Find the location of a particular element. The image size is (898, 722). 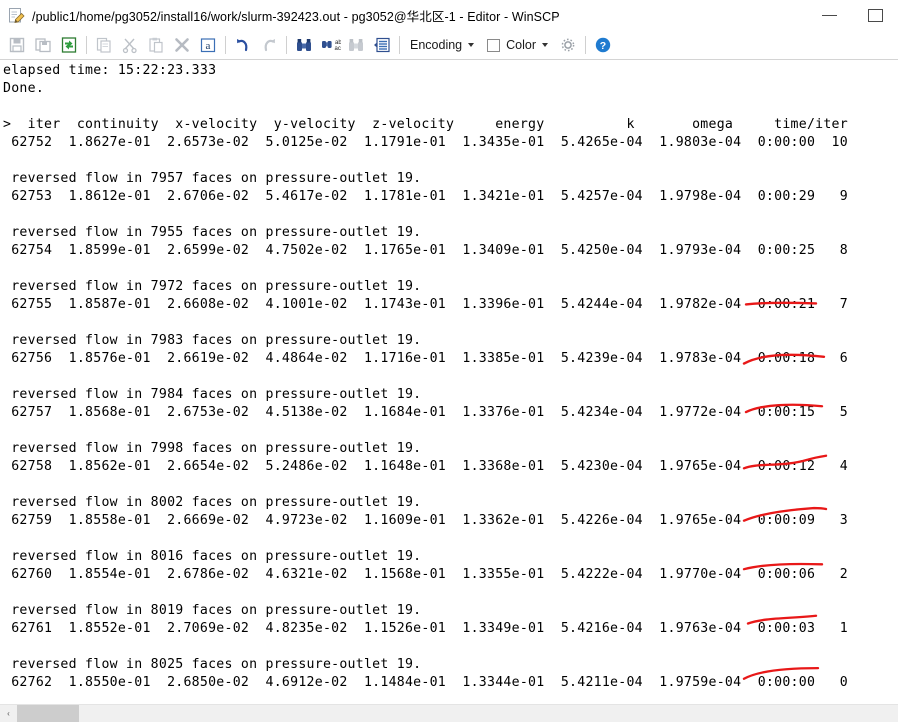

save-as-button is located at coordinates (43, 45).